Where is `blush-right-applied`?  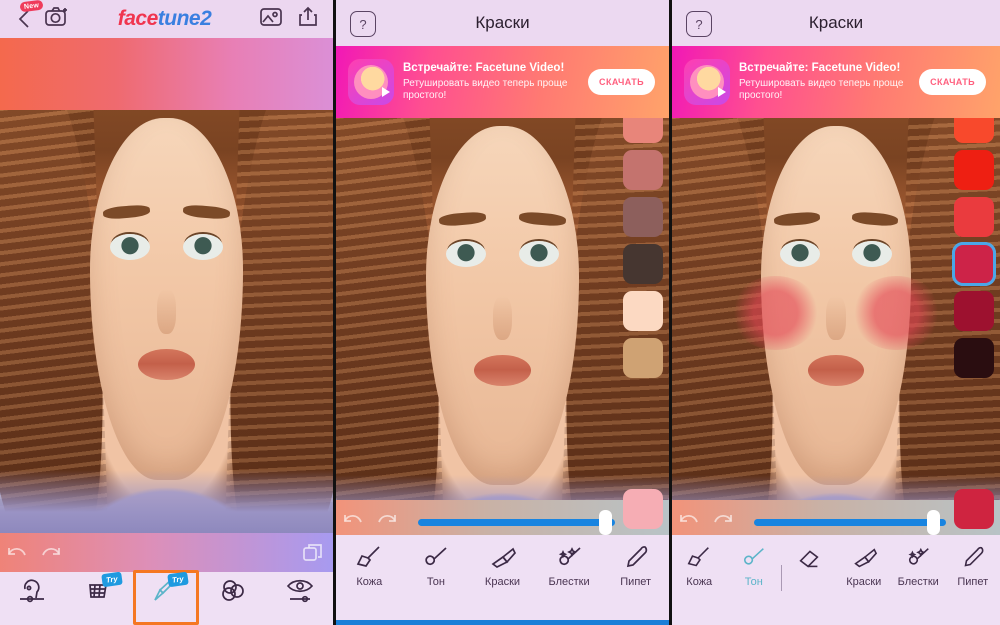 blush-right-applied is located at coordinates (896, 313).